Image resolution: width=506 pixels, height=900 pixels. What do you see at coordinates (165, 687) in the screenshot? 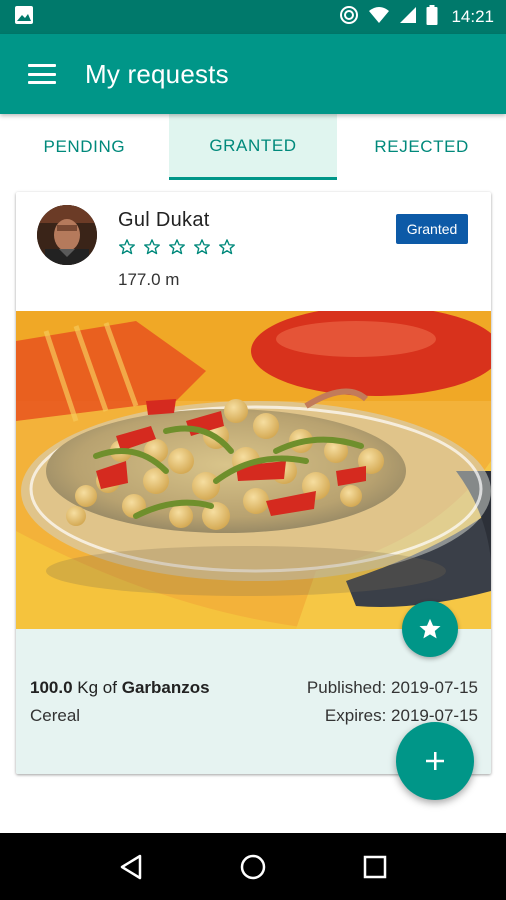
I see `food-name: Garbanzos` at bounding box center [165, 687].